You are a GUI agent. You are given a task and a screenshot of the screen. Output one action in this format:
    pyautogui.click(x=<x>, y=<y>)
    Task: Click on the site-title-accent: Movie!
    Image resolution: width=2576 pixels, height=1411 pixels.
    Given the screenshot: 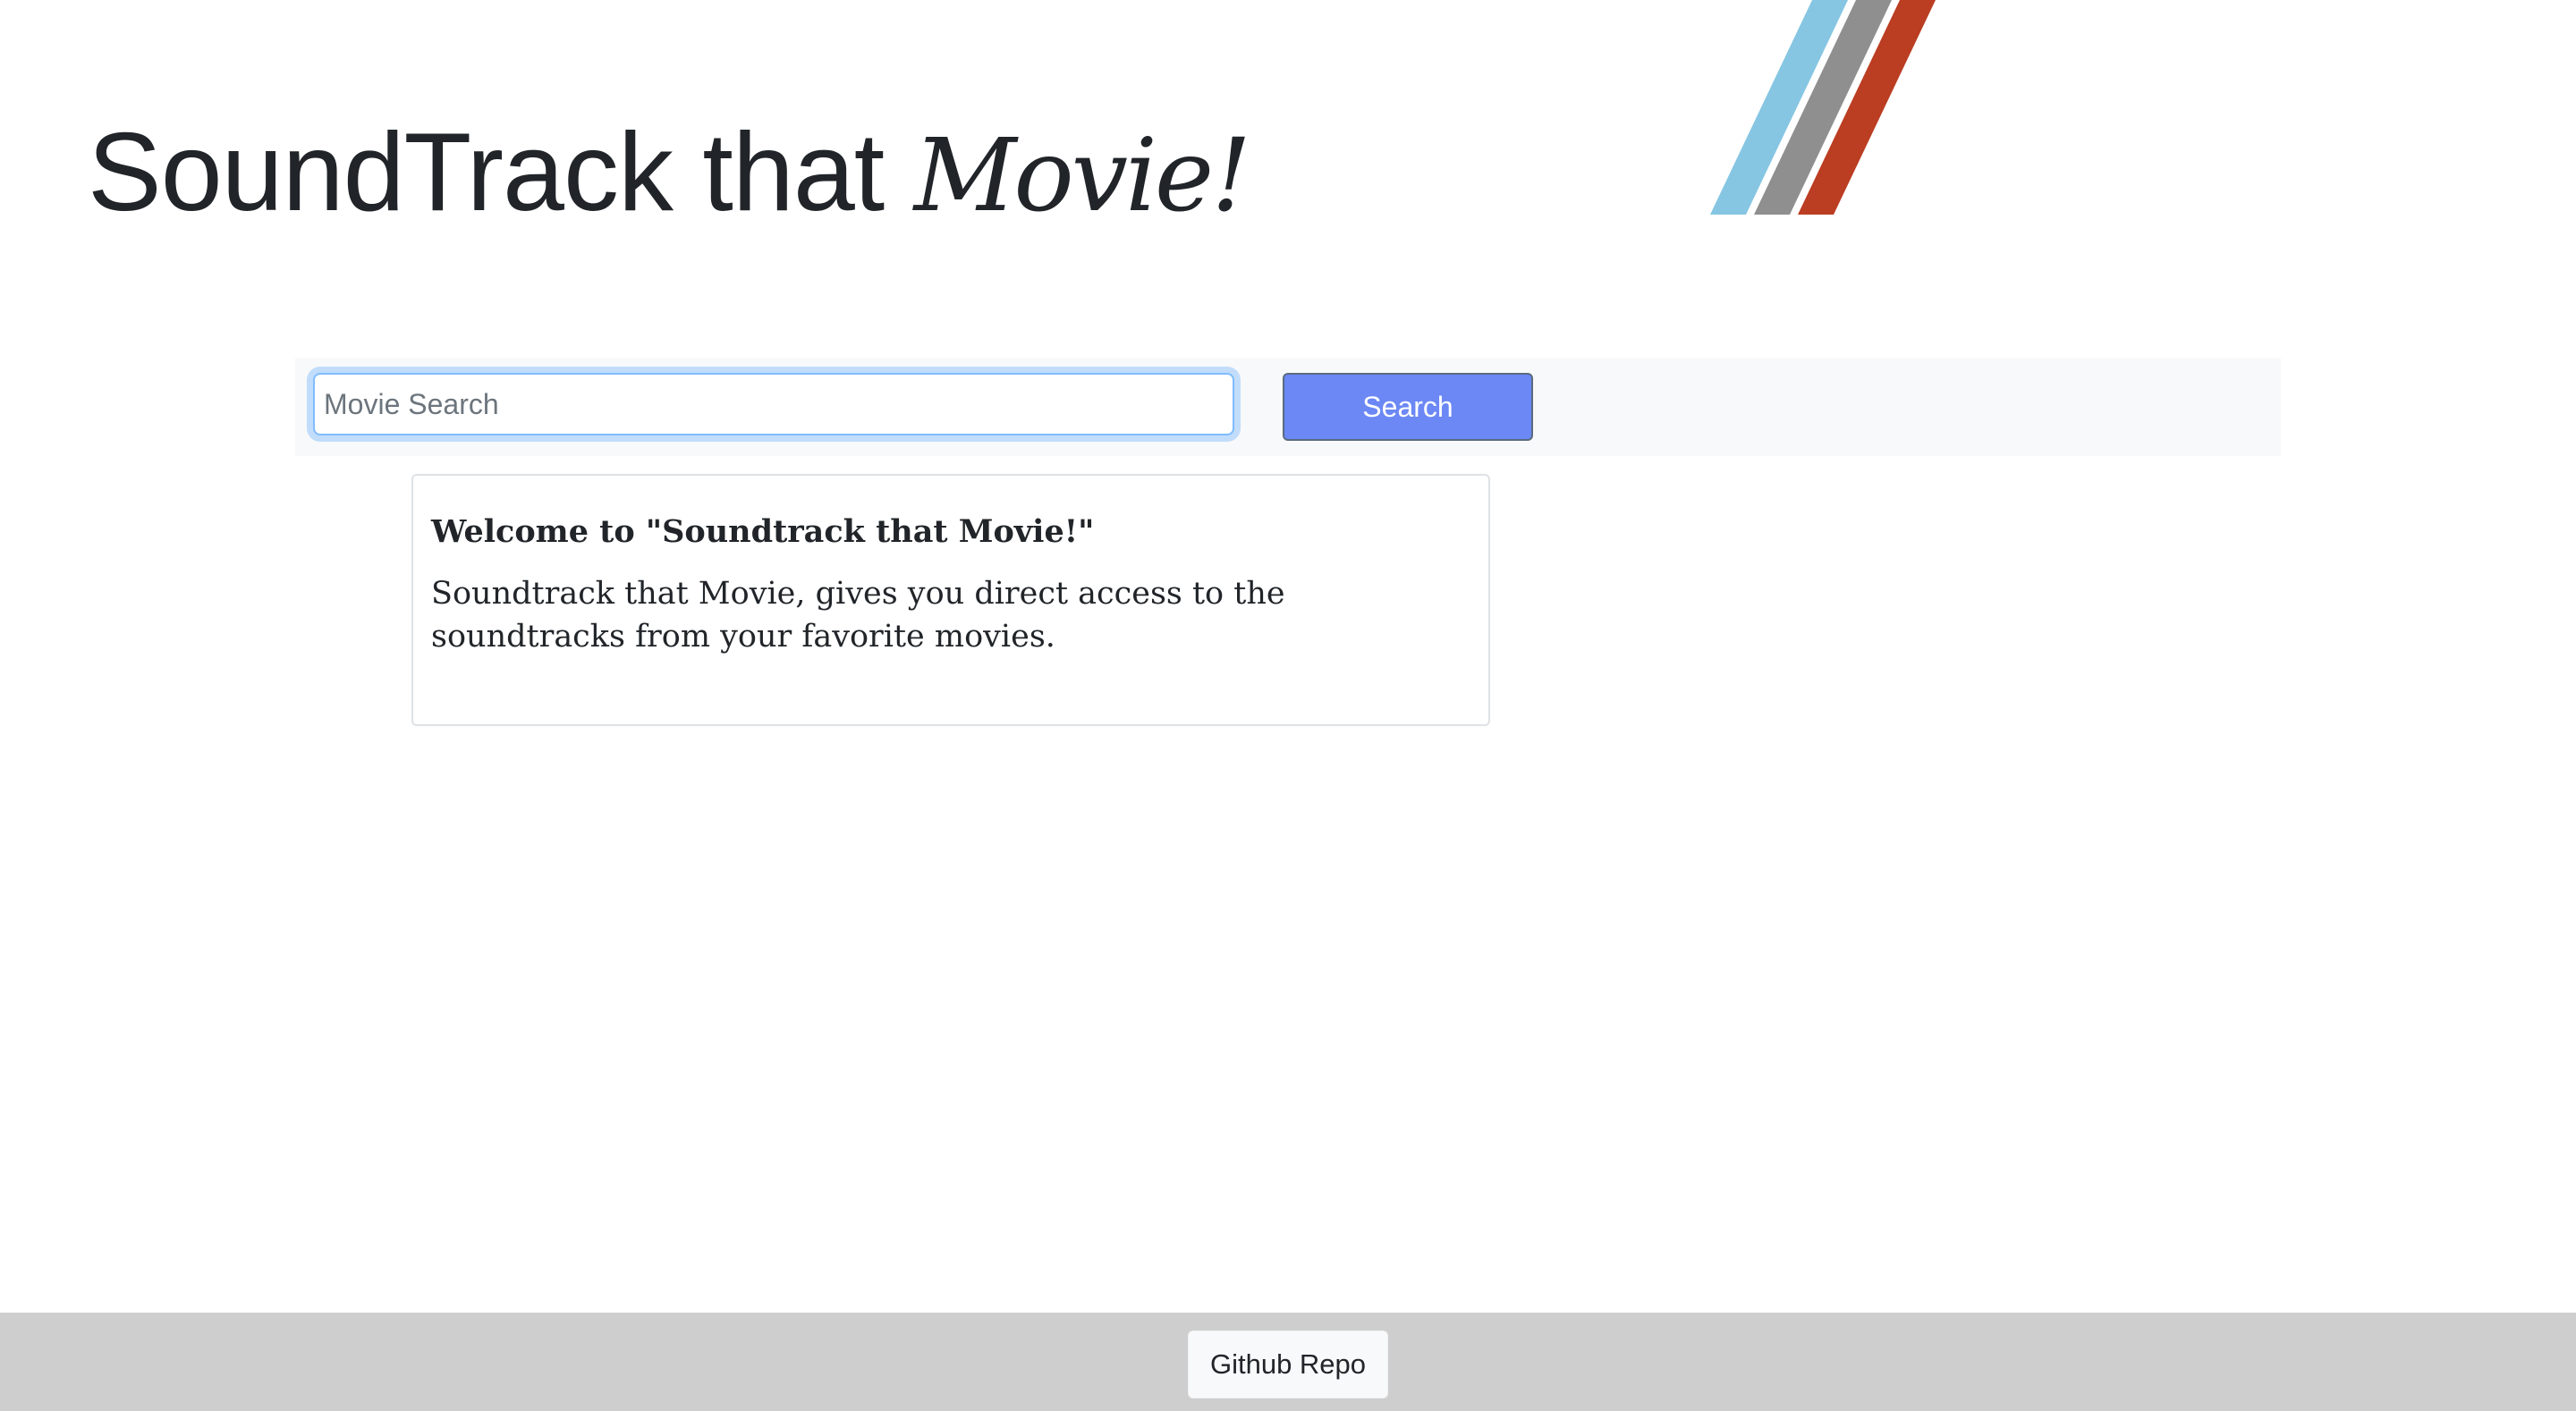 What is the action you would take?
    pyautogui.click(x=1082, y=176)
    